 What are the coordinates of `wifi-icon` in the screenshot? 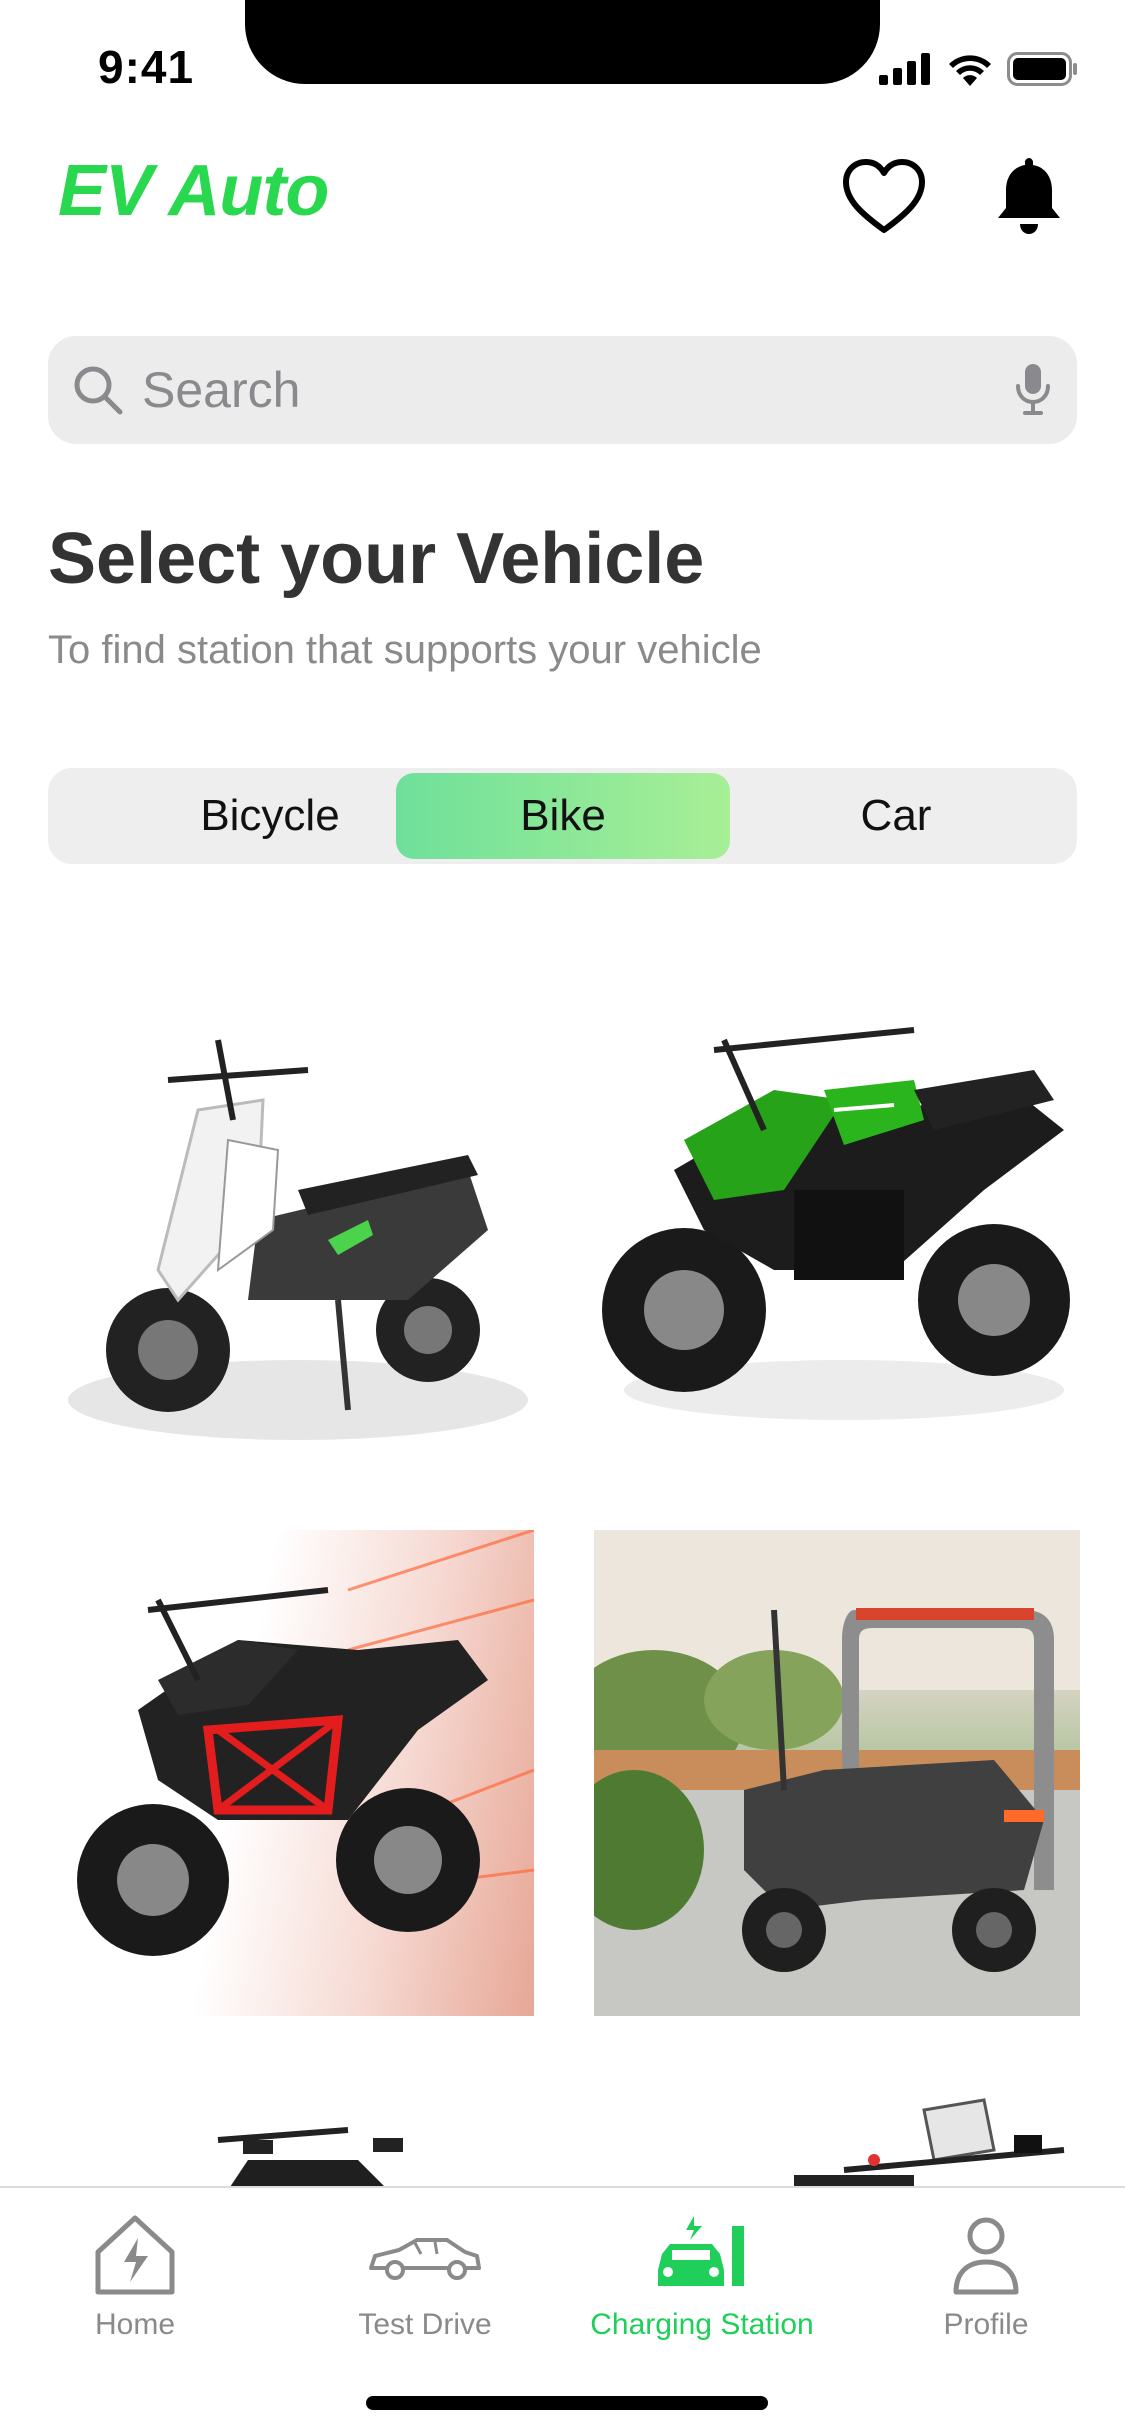 It's located at (970, 70).